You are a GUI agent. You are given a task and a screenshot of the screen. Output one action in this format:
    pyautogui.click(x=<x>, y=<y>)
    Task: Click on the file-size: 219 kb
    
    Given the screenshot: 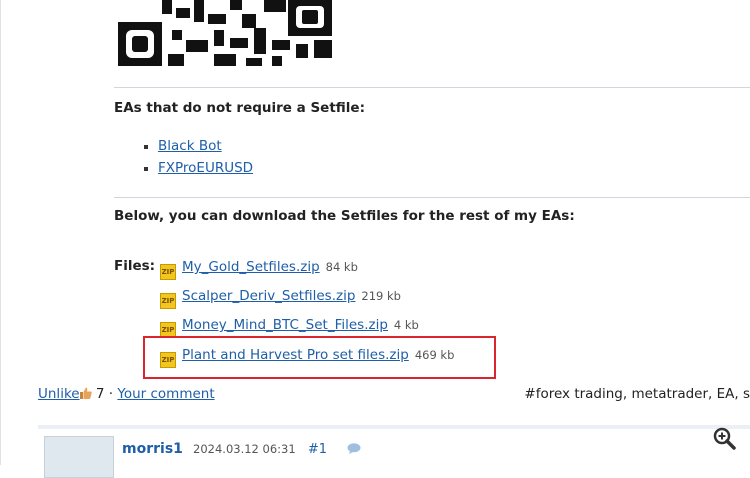 What is the action you would take?
    pyautogui.click(x=381, y=296)
    